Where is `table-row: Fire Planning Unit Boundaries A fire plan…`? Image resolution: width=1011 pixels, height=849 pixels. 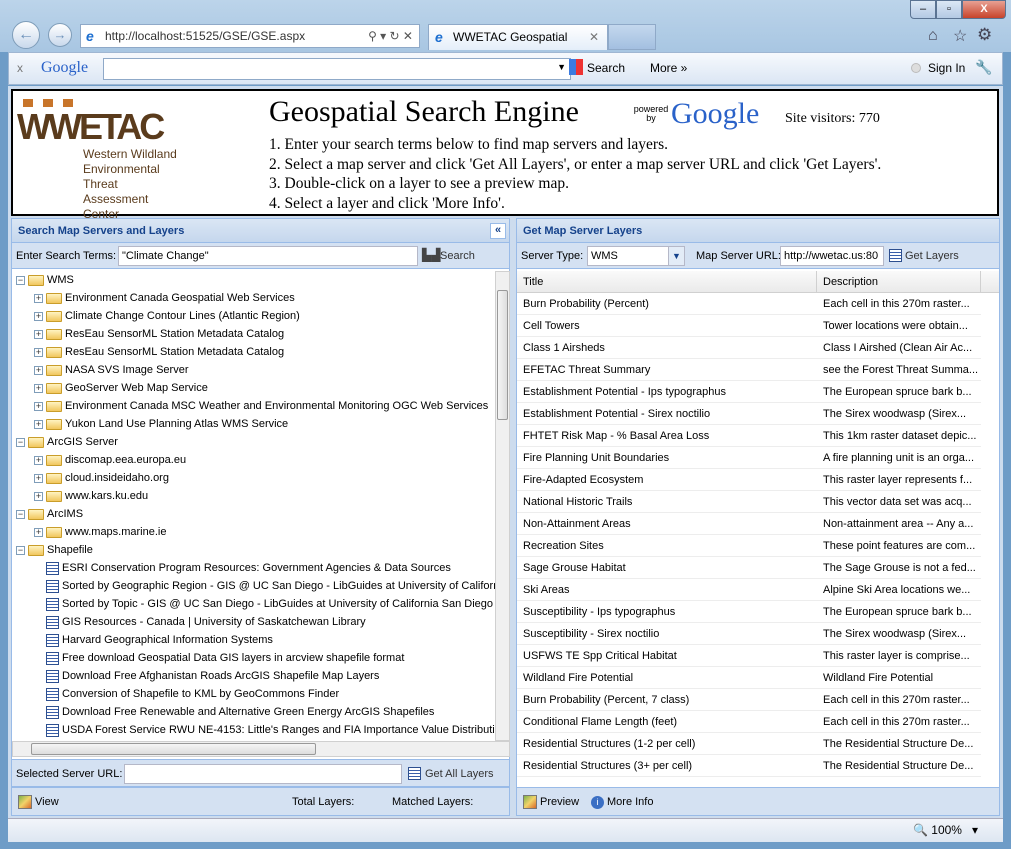
table-row: Fire Planning Unit Boundaries A fire plan… is located at coordinates (749, 458).